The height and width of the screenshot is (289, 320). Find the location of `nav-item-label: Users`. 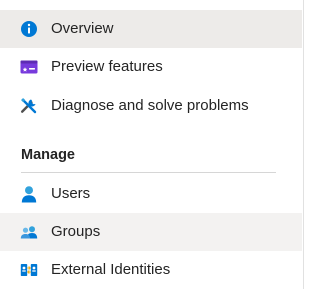

nav-item-label: Users is located at coordinates (71, 193).